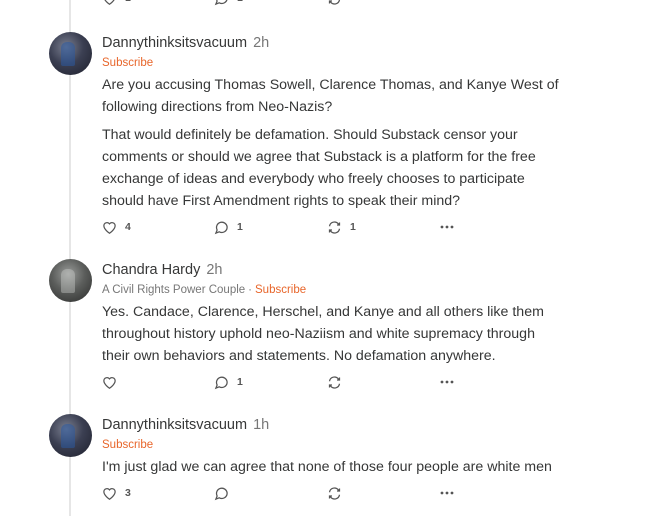  I want to click on comment-actions: 3, so click(282, 493).